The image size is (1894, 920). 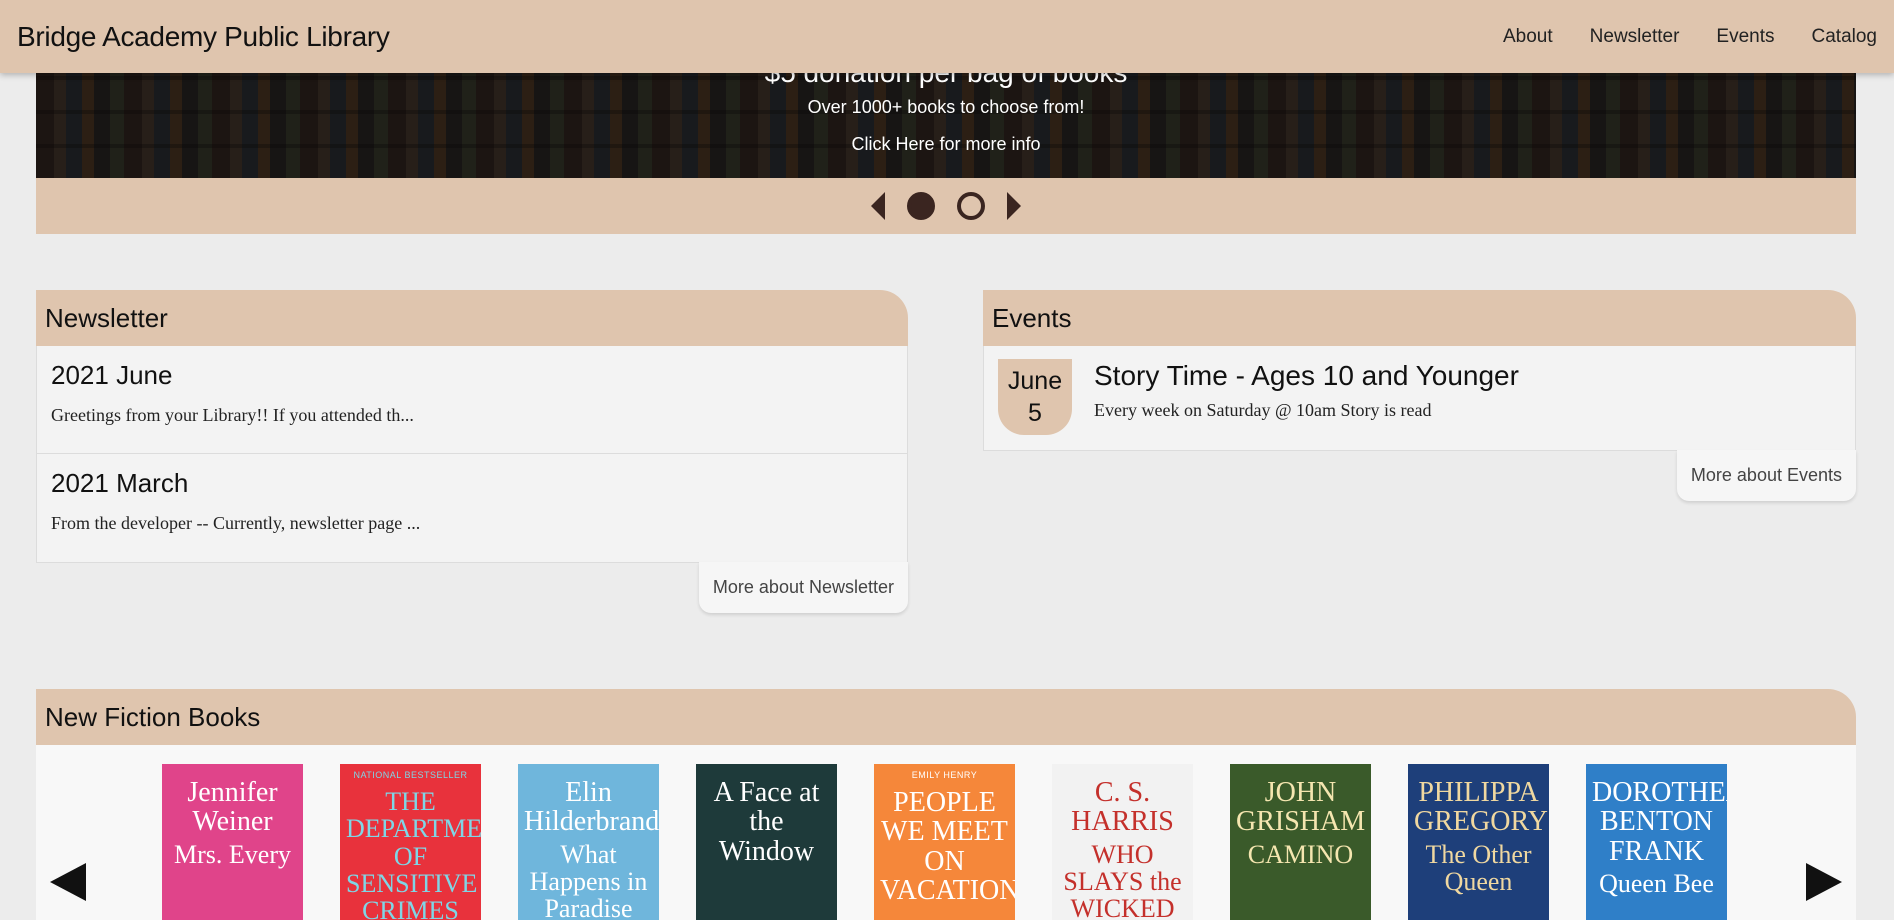 What do you see at coordinates (106, 317) in the screenshot?
I see `newsletter-panel-title: Newsletter` at bounding box center [106, 317].